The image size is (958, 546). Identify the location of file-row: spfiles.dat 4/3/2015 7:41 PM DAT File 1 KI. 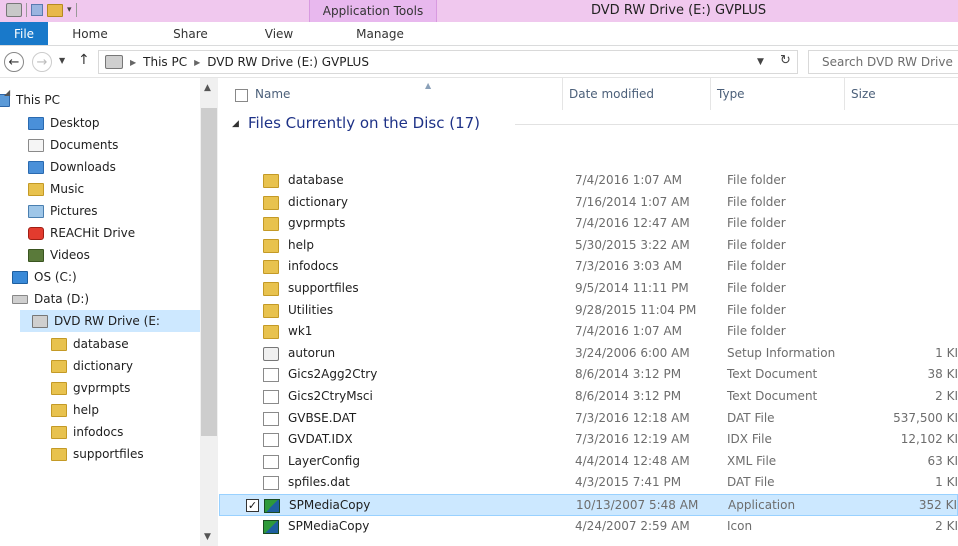
(588, 483).